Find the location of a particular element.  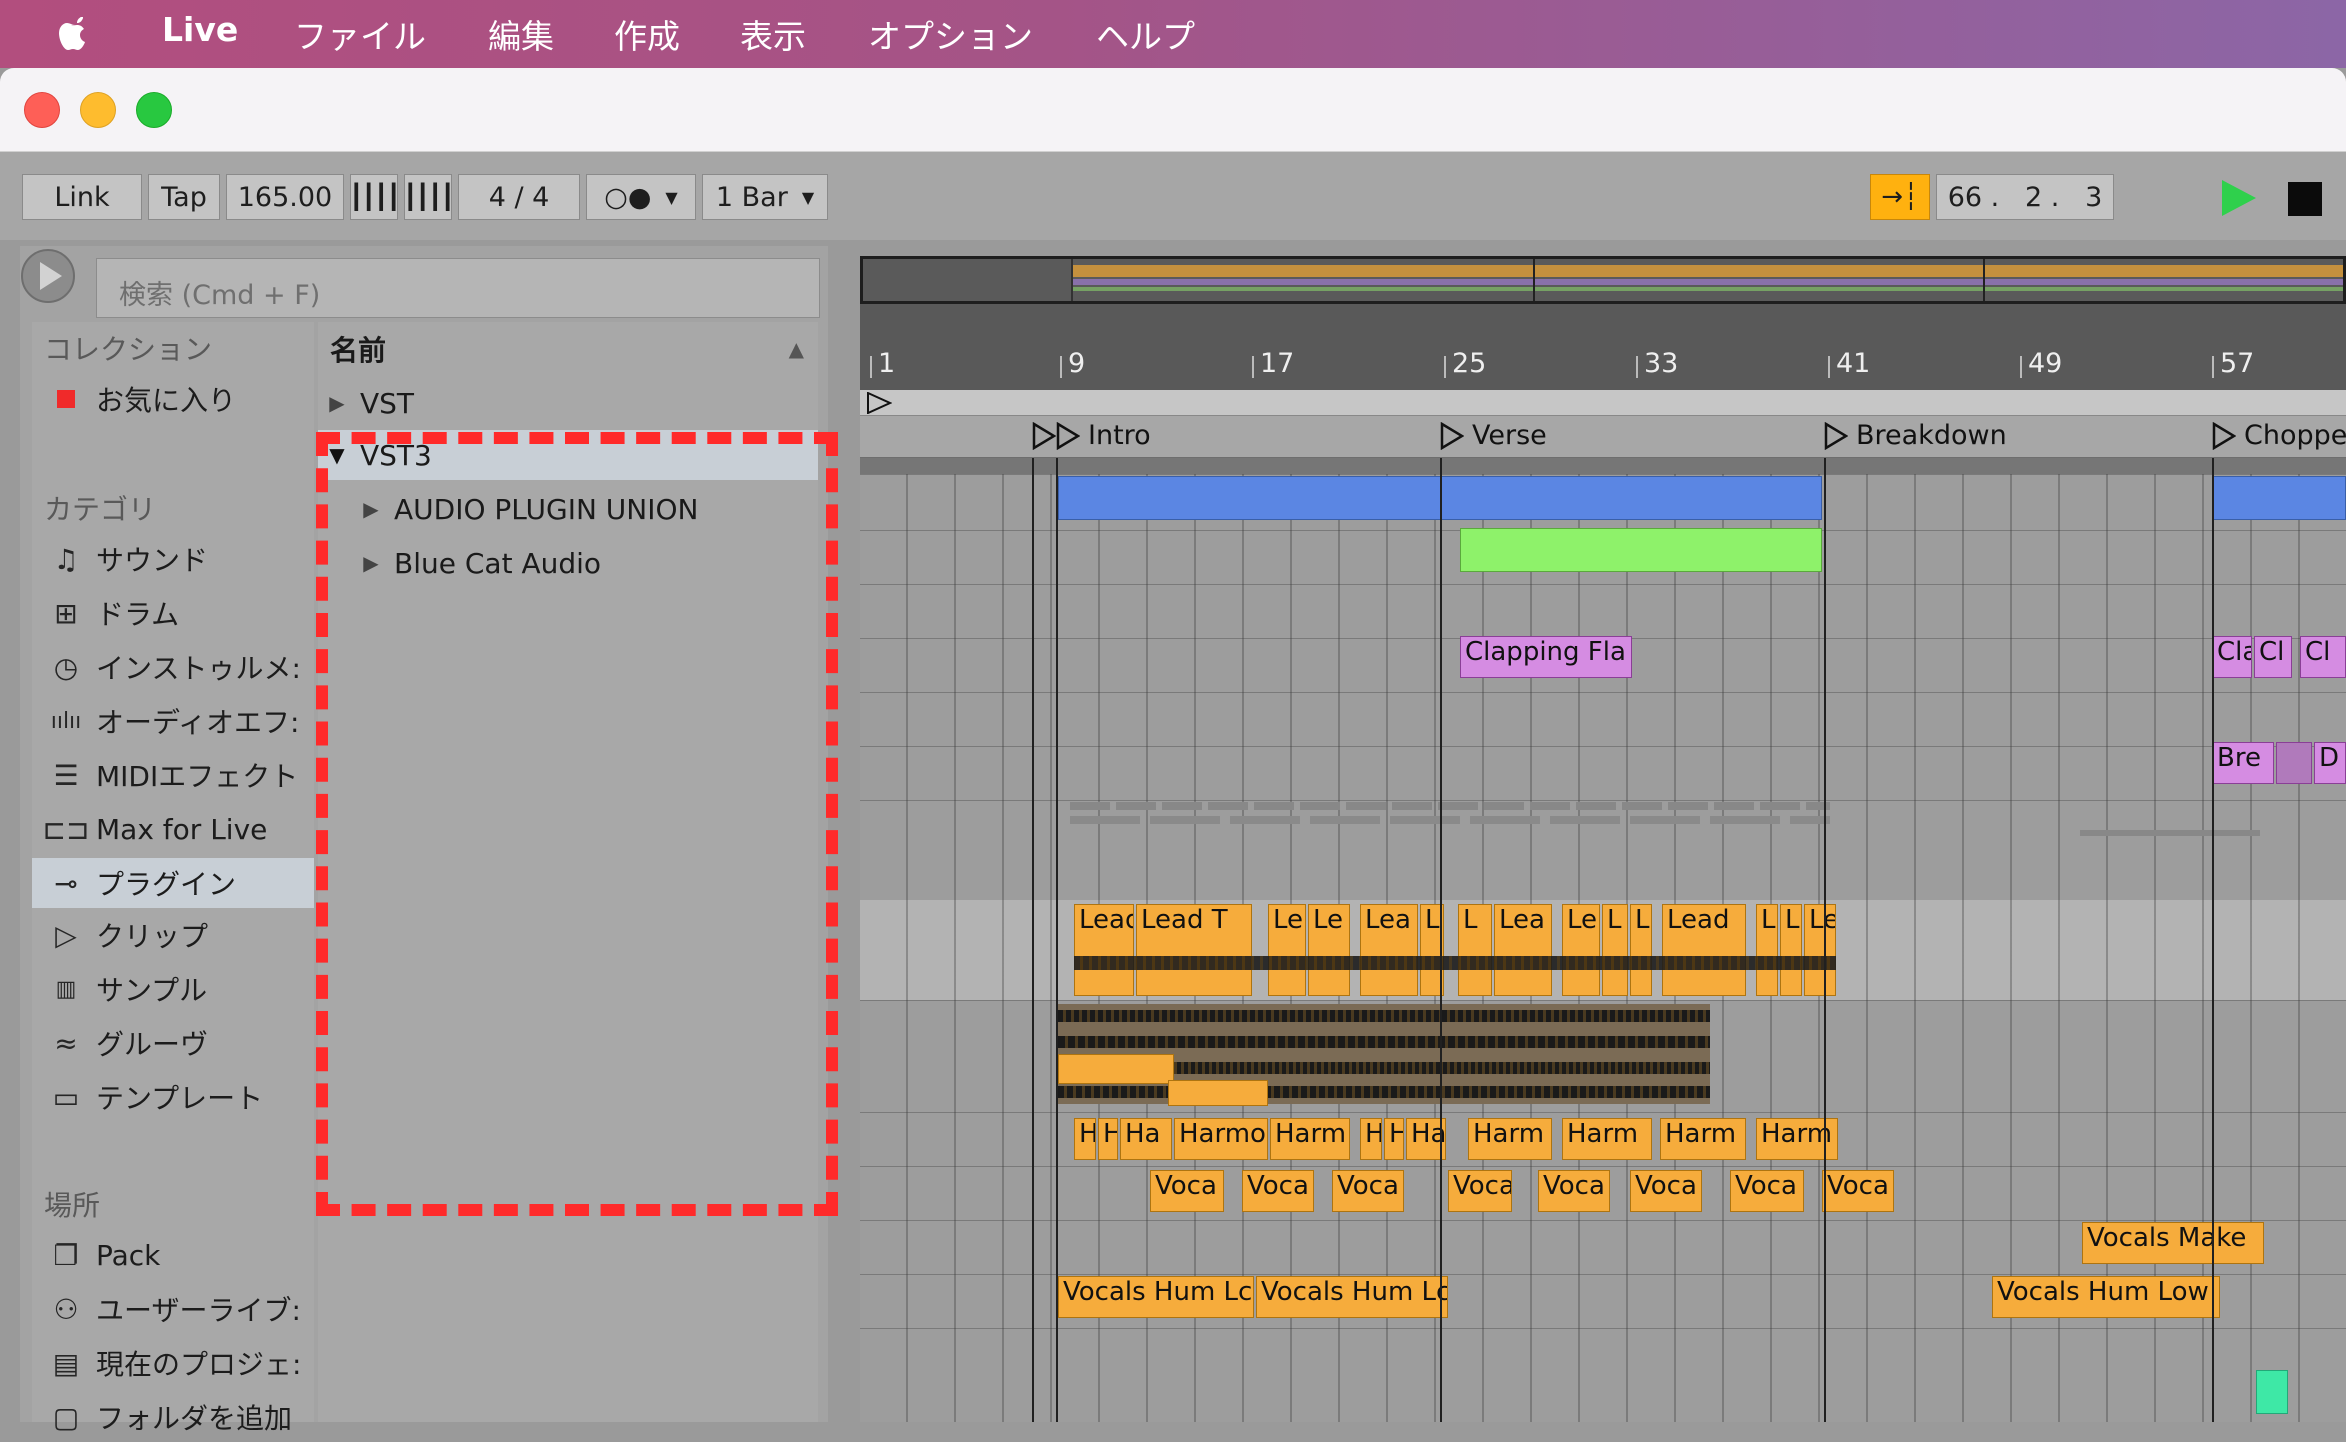

list-item-vst: ▶ VST is located at coordinates (568, 403).